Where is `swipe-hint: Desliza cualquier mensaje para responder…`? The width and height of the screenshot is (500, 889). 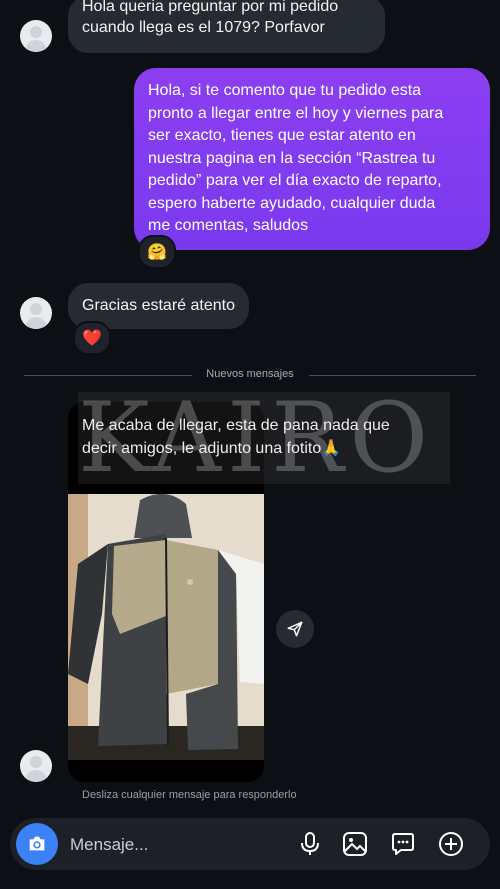 swipe-hint: Desliza cualquier mensaje para responder… is located at coordinates (189, 795).